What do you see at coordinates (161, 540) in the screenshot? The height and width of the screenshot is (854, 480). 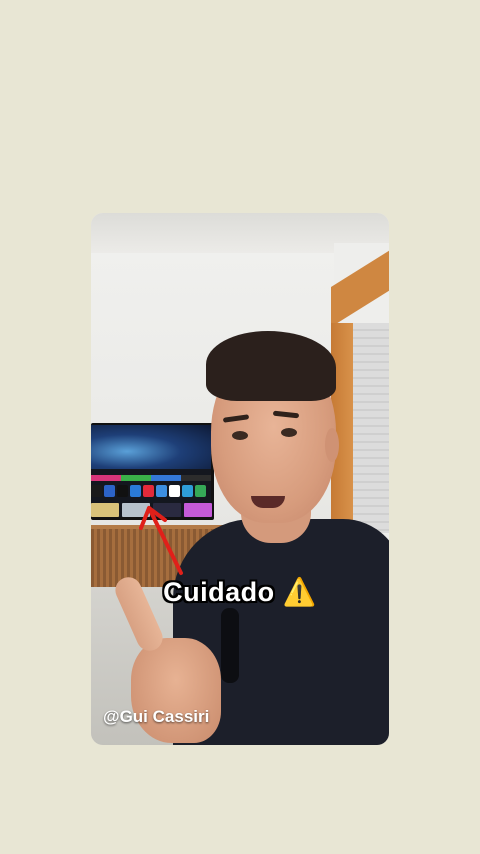 I see `red-arrow-icon` at bounding box center [161, 540].